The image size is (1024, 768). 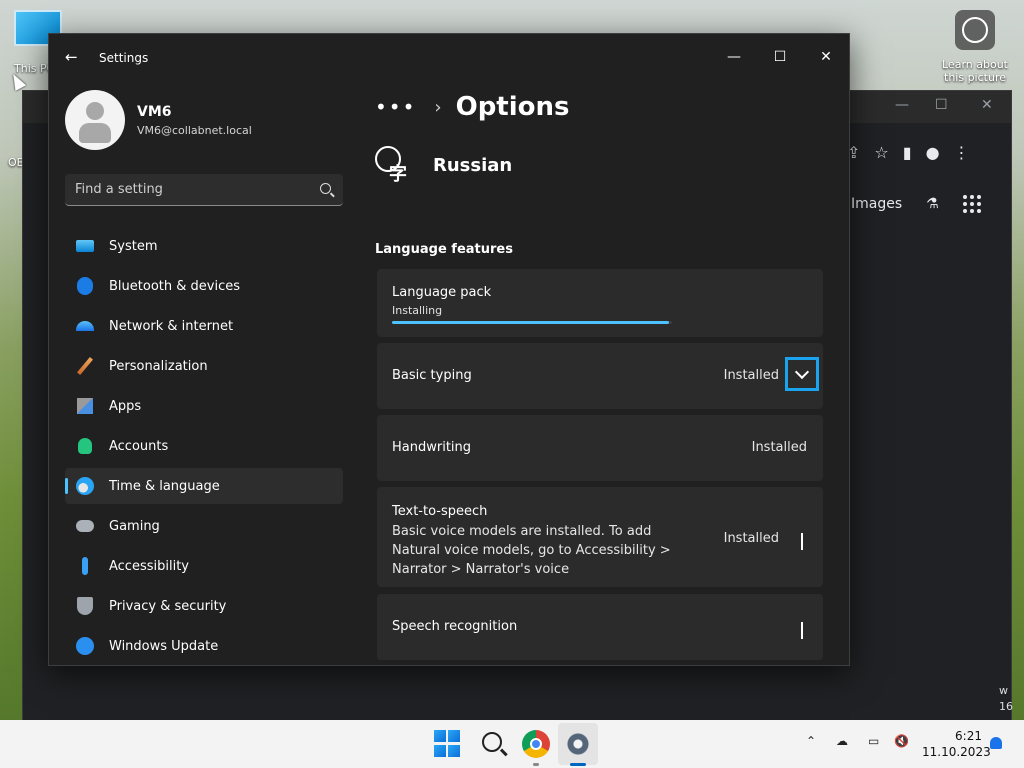 I want to click on language-name: Russian, so click(x=473, y=165).